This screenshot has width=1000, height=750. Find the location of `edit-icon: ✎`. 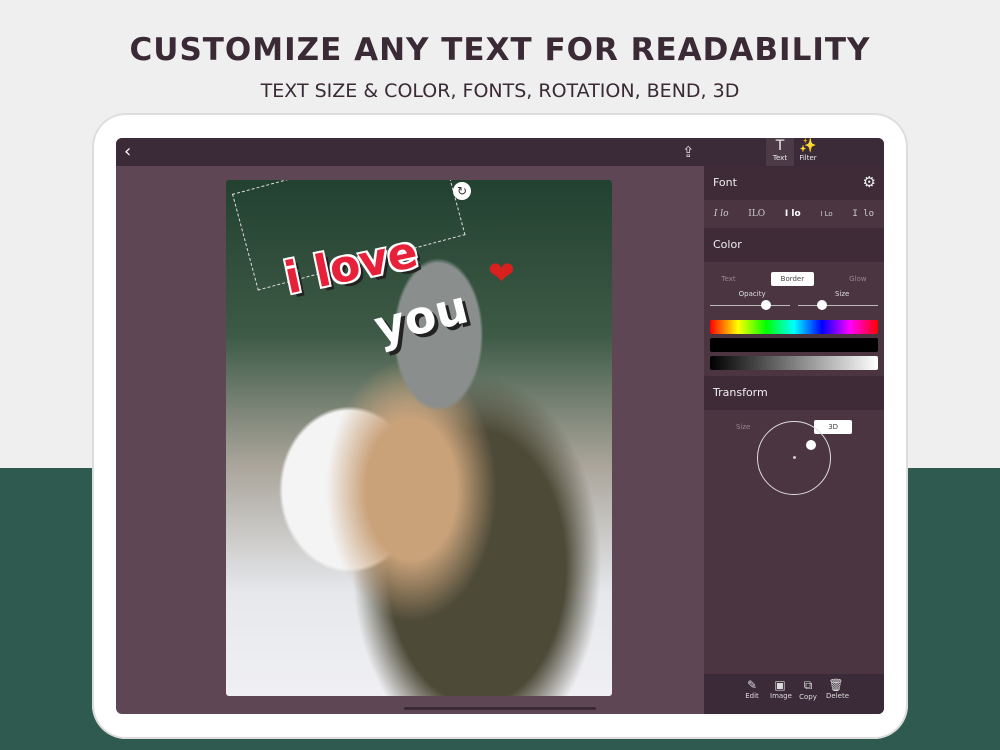

edit-icon: ✎ is located at coordinates (752, 685).